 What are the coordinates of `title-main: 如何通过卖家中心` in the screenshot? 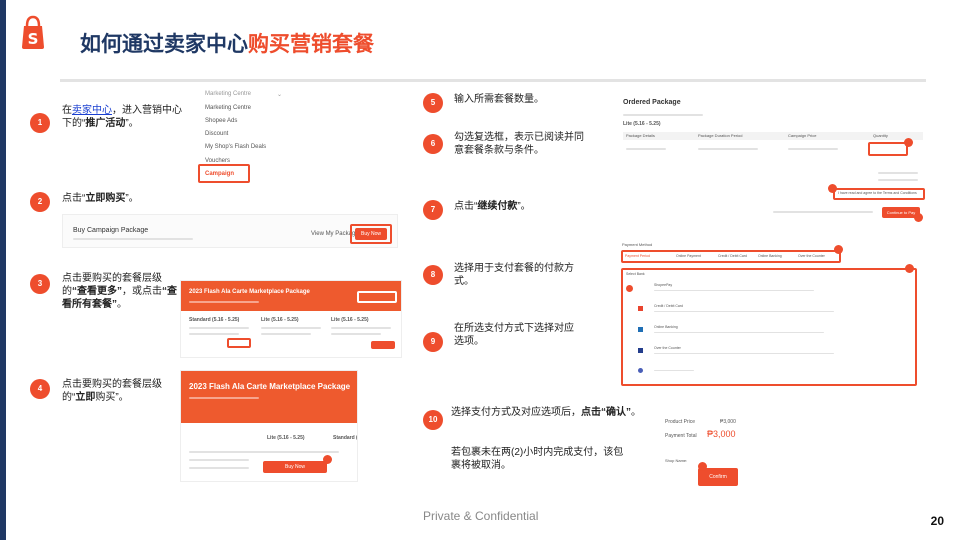 It's located at (164, 44).